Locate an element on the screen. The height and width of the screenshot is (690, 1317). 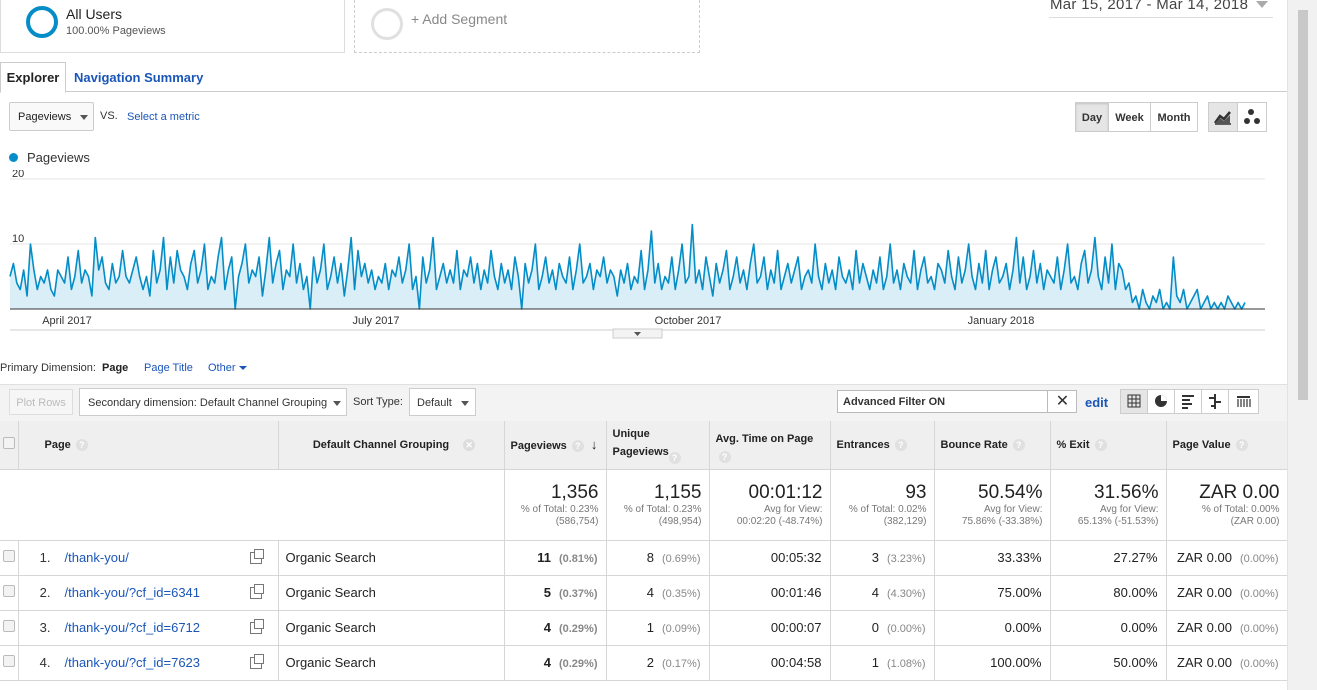
y-tick-label: 20 is located at coordinates (18, 175).